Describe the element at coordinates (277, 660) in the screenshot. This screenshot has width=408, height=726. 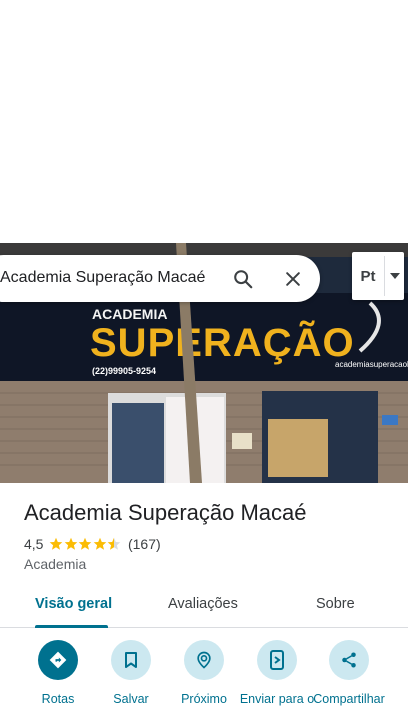
I see `send-to-phone-icon` at that location.